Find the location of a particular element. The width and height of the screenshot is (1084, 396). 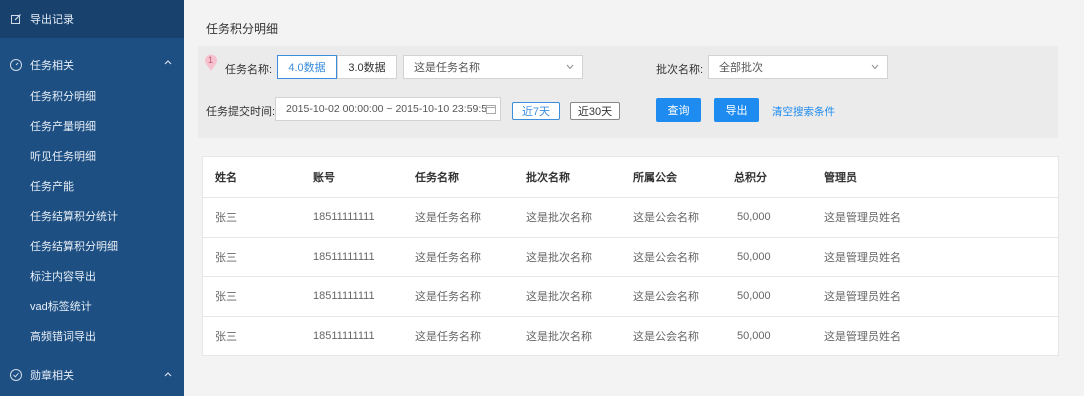

batch-name-select-value: 全部批次 is located at coordinates (741, 68).